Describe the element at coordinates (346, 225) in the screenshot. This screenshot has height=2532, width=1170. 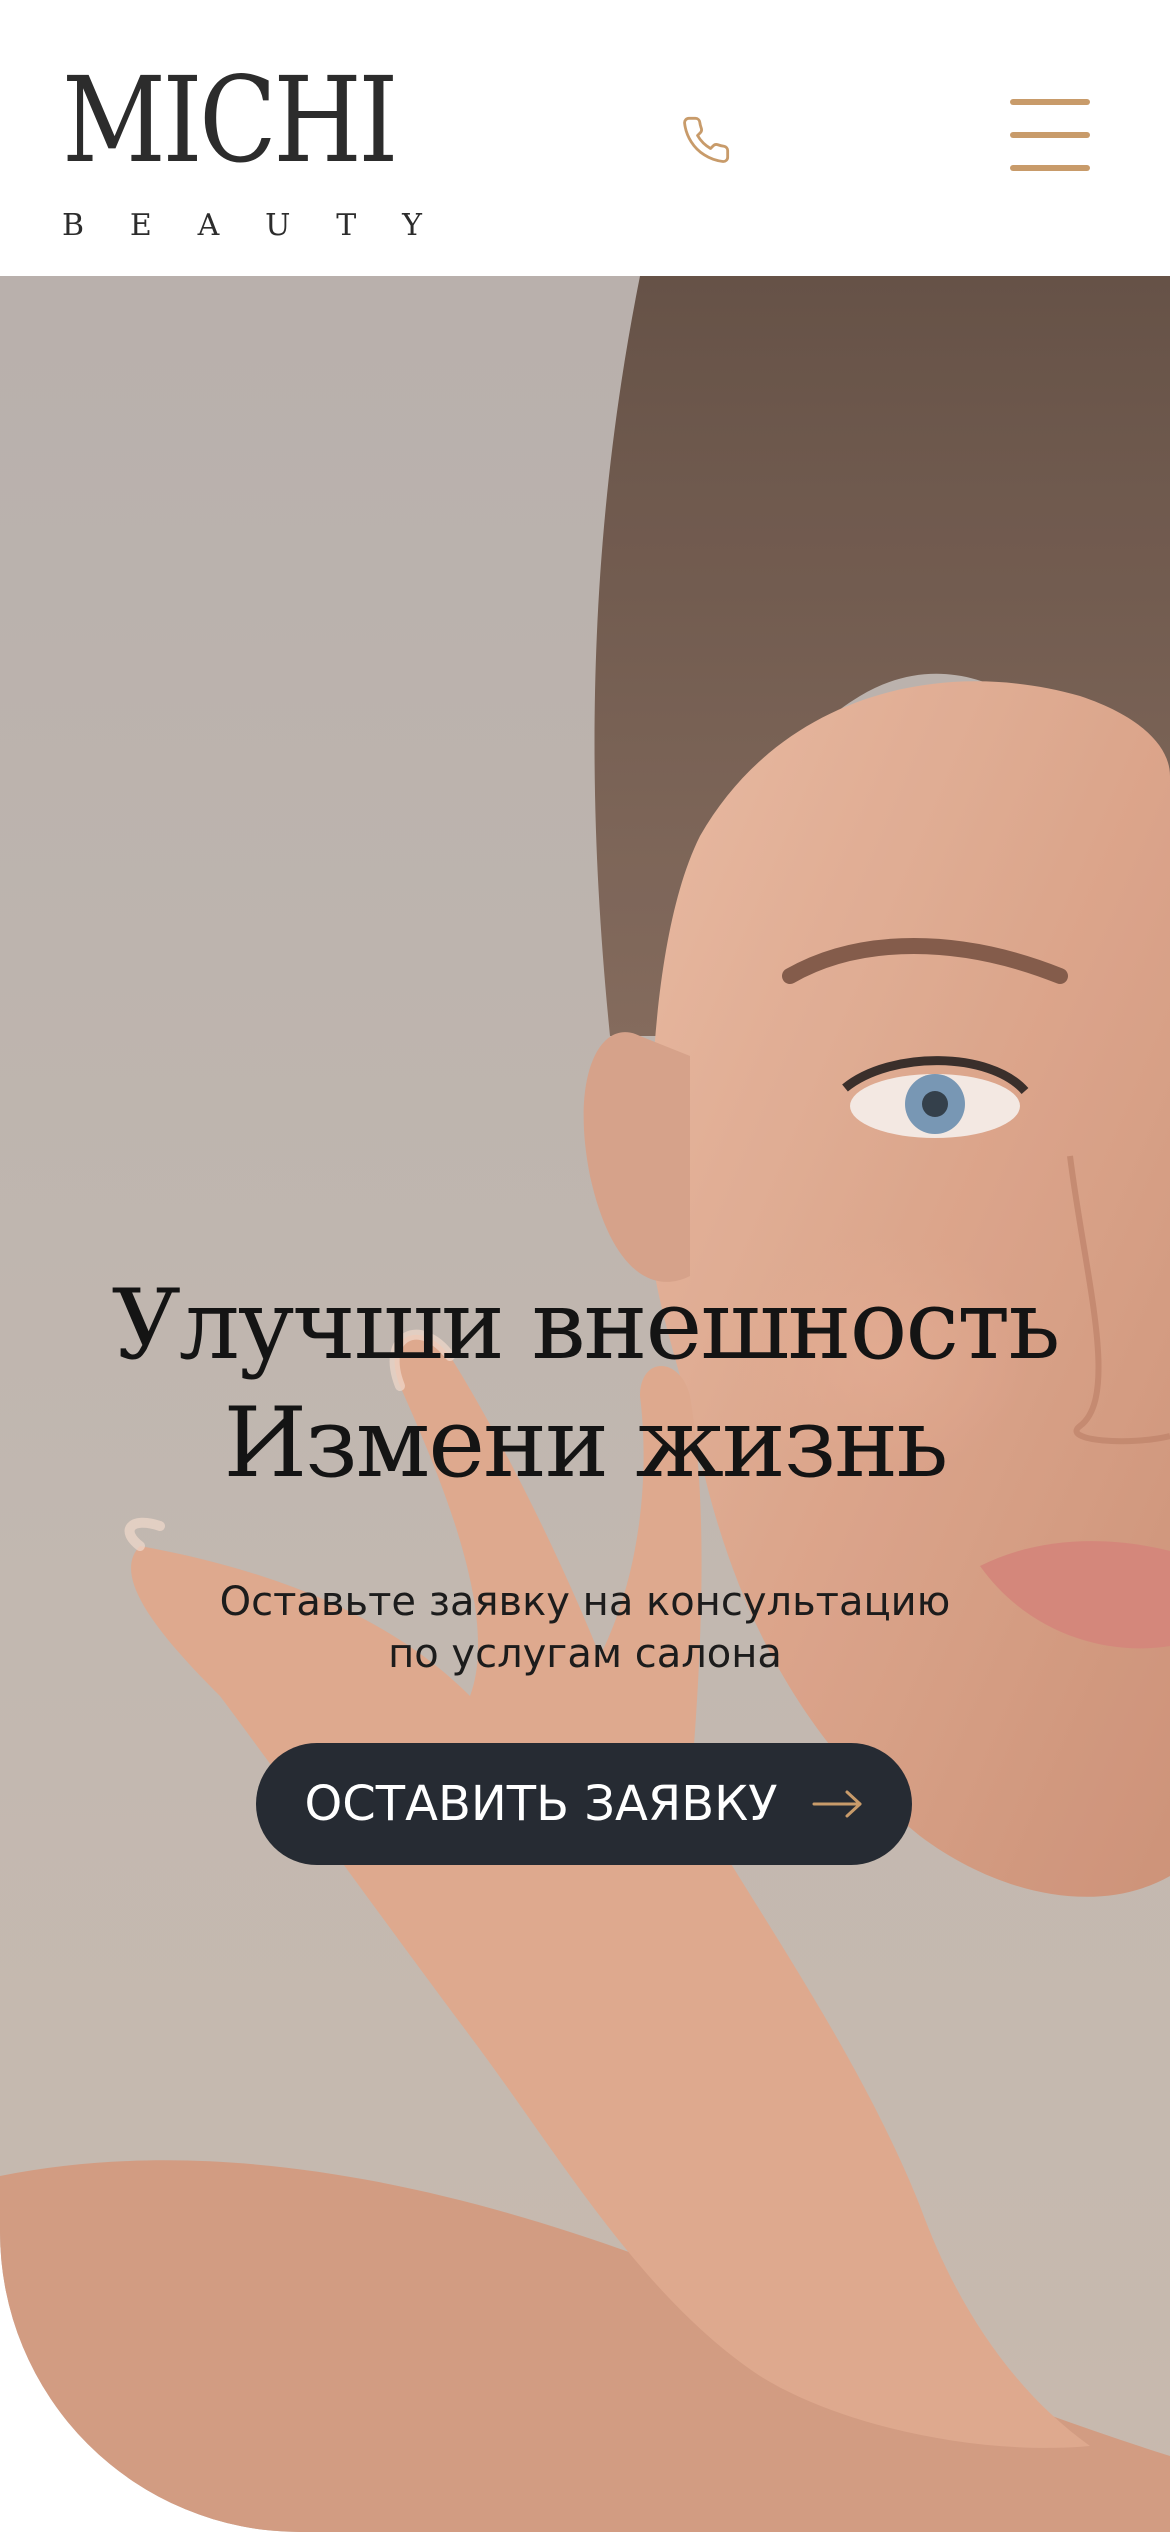
I see `logo-tagline-letter: T` at that location.